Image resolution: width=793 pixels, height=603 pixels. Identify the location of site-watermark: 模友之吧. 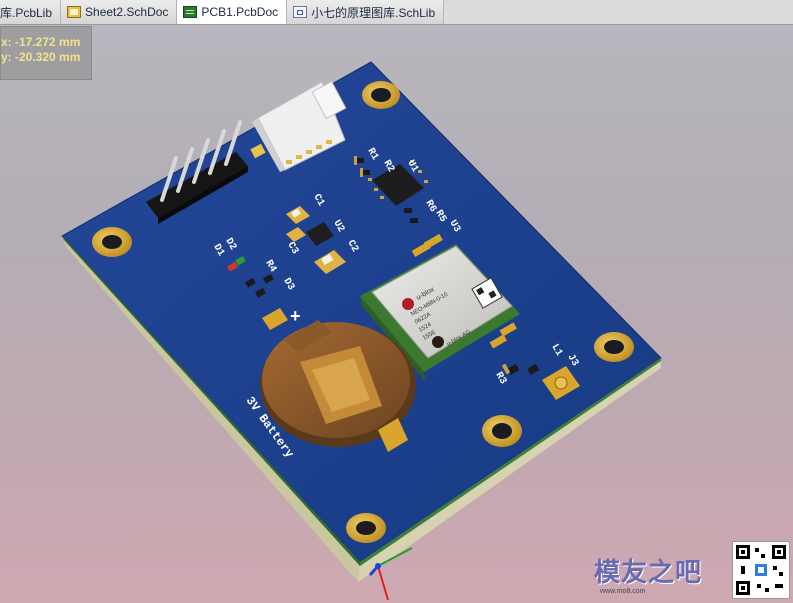
(648, 573).